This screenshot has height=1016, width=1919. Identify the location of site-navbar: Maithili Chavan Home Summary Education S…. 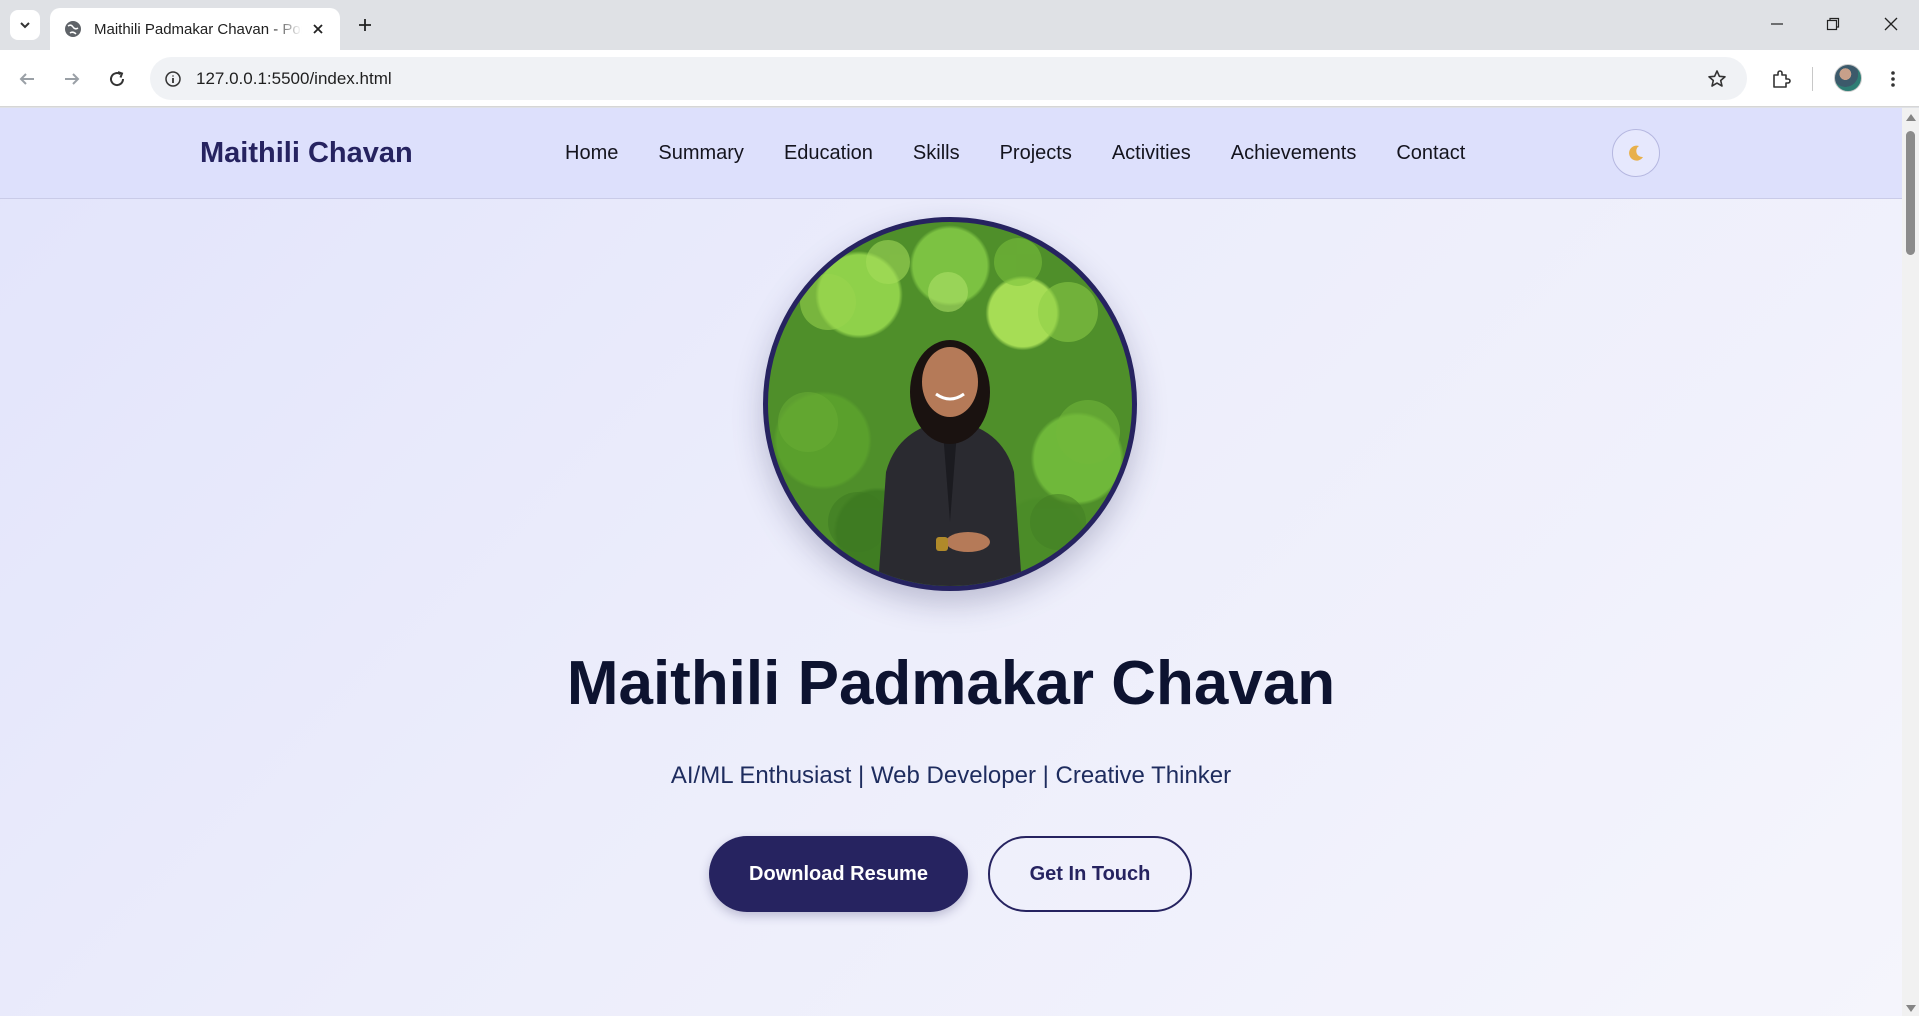
(951, 153).